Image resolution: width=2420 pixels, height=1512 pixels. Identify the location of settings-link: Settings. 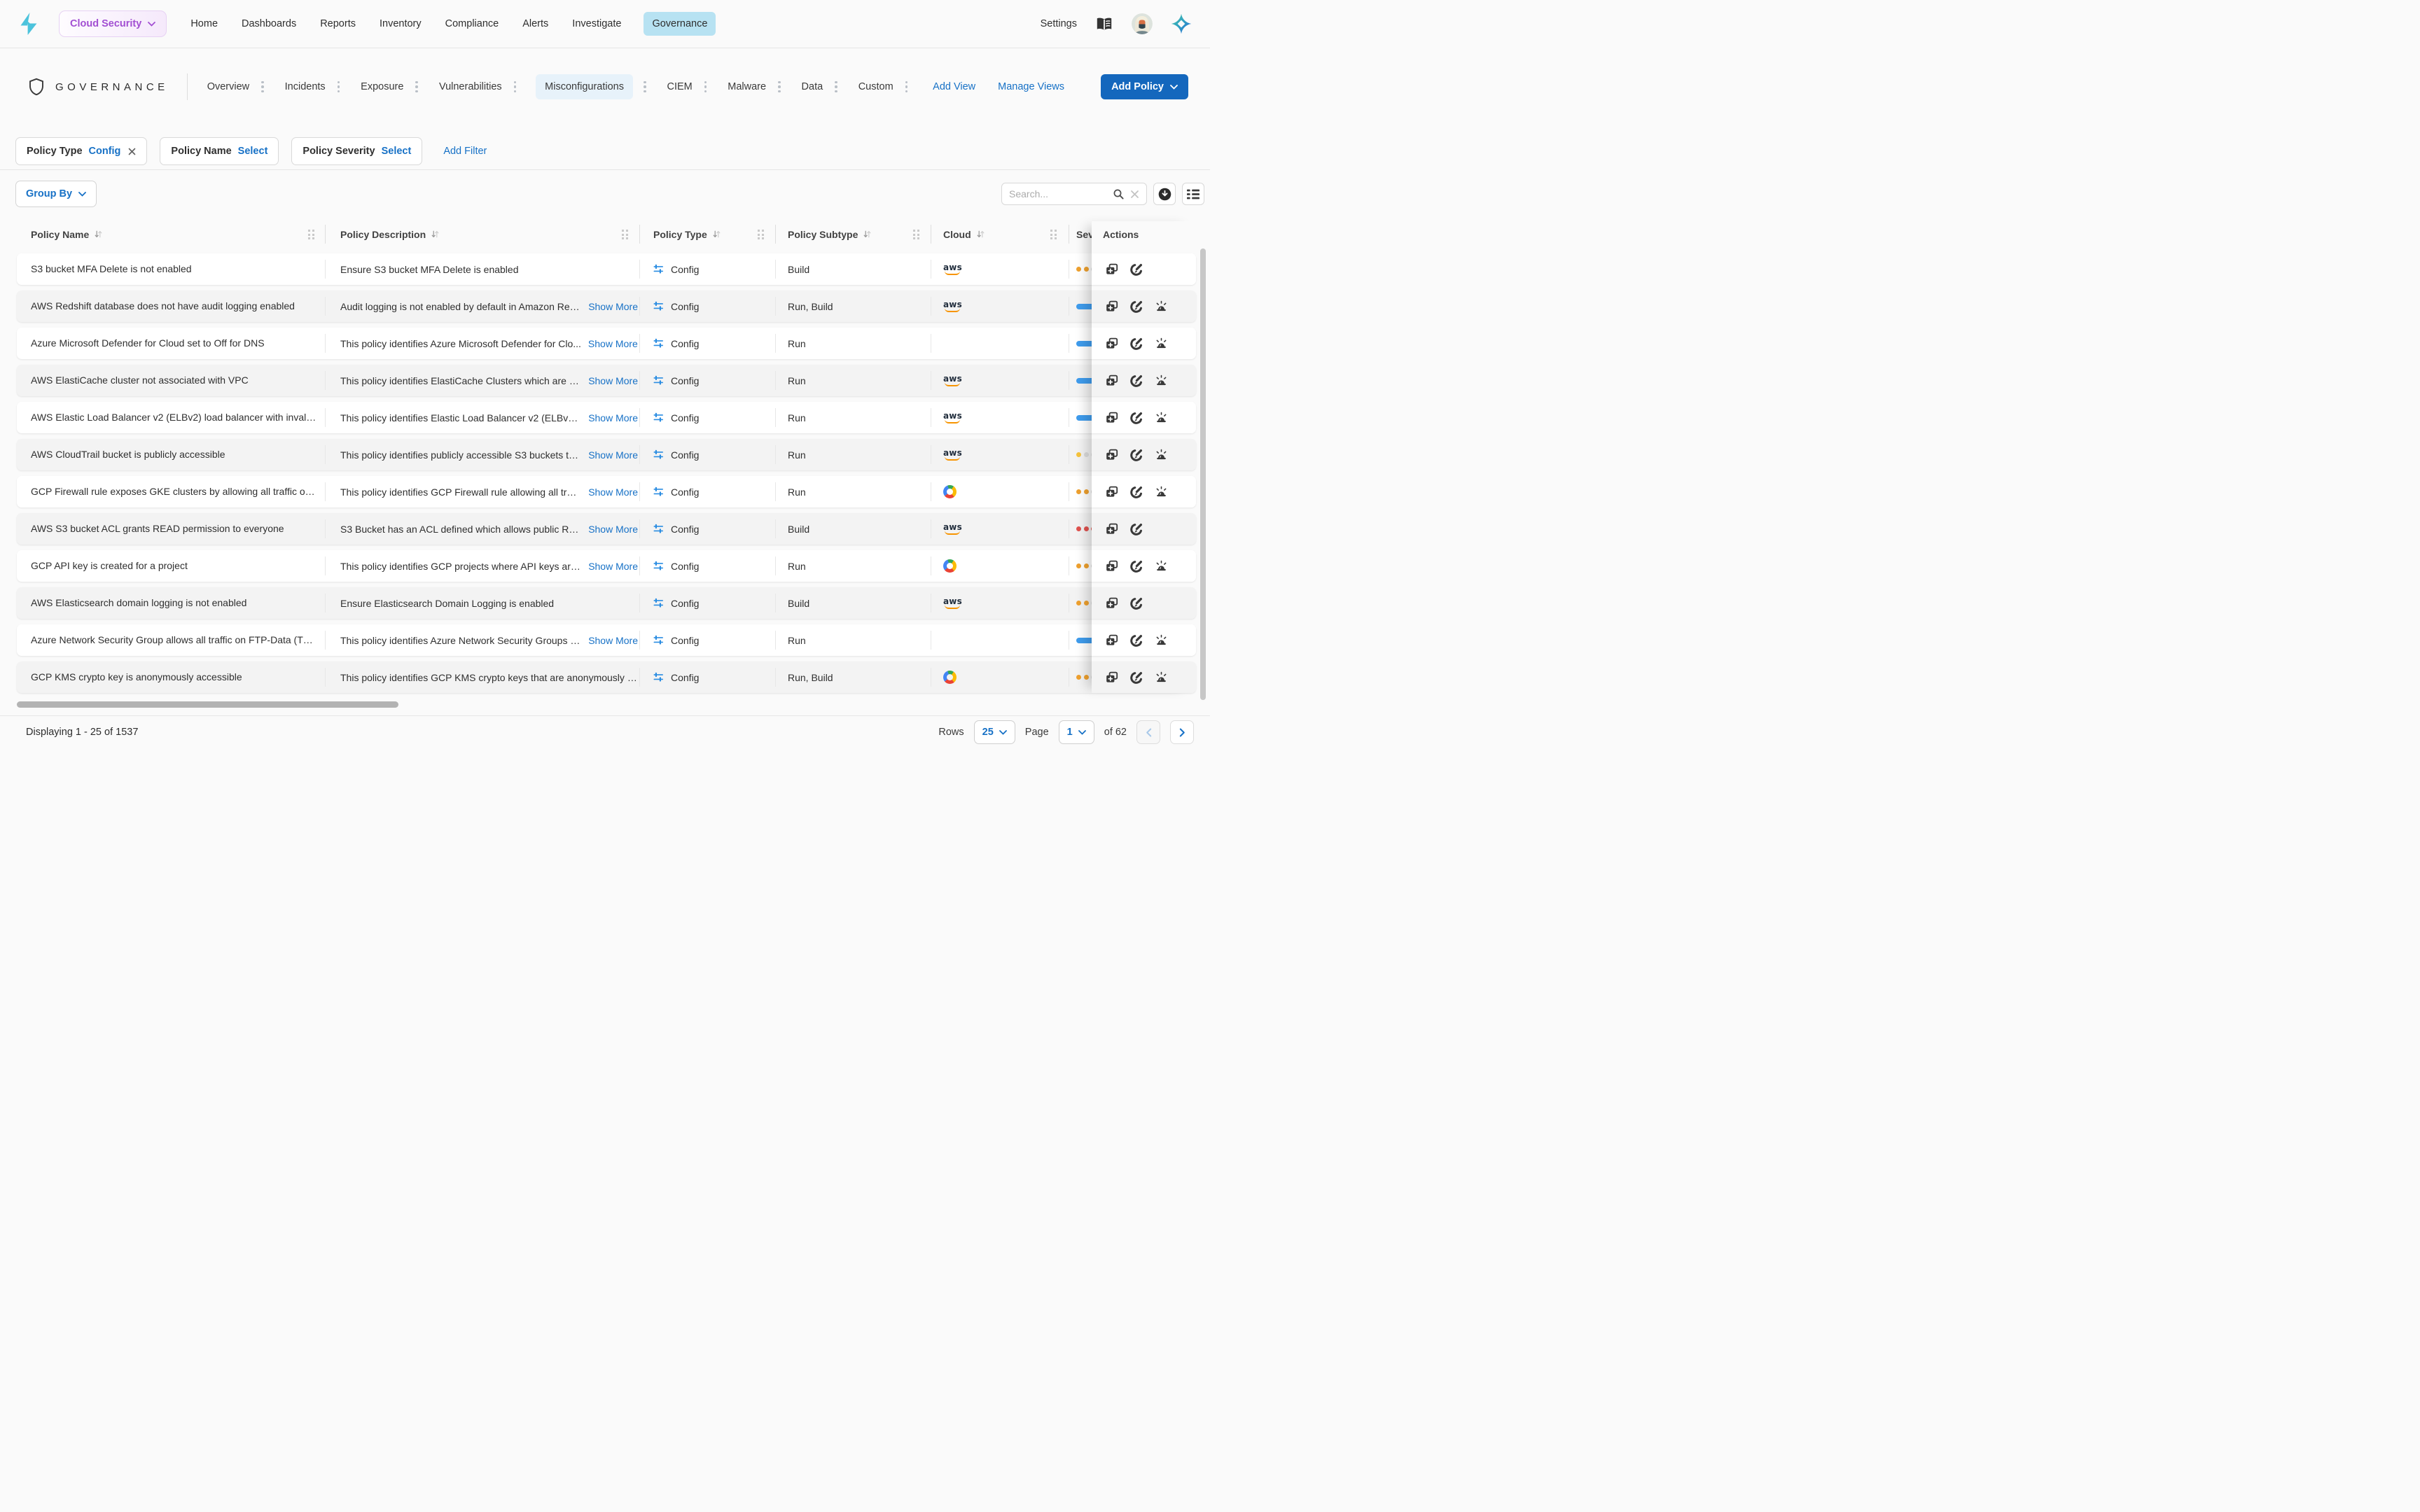
(1059, 23).